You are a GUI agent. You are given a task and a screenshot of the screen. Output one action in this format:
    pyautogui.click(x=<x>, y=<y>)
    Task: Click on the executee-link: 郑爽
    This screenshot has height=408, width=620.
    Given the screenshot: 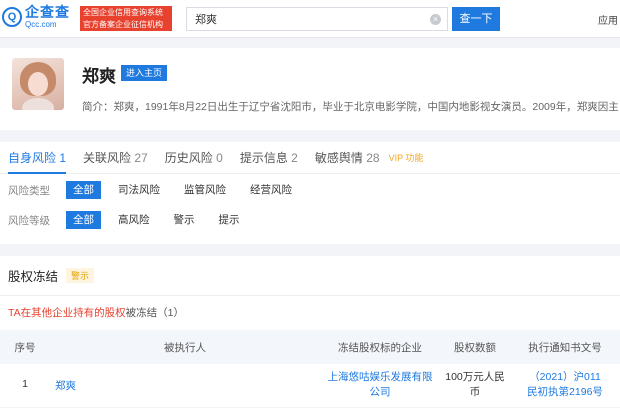 What is the action you would take?
    pyautogui.click(x=65, y=386)
    